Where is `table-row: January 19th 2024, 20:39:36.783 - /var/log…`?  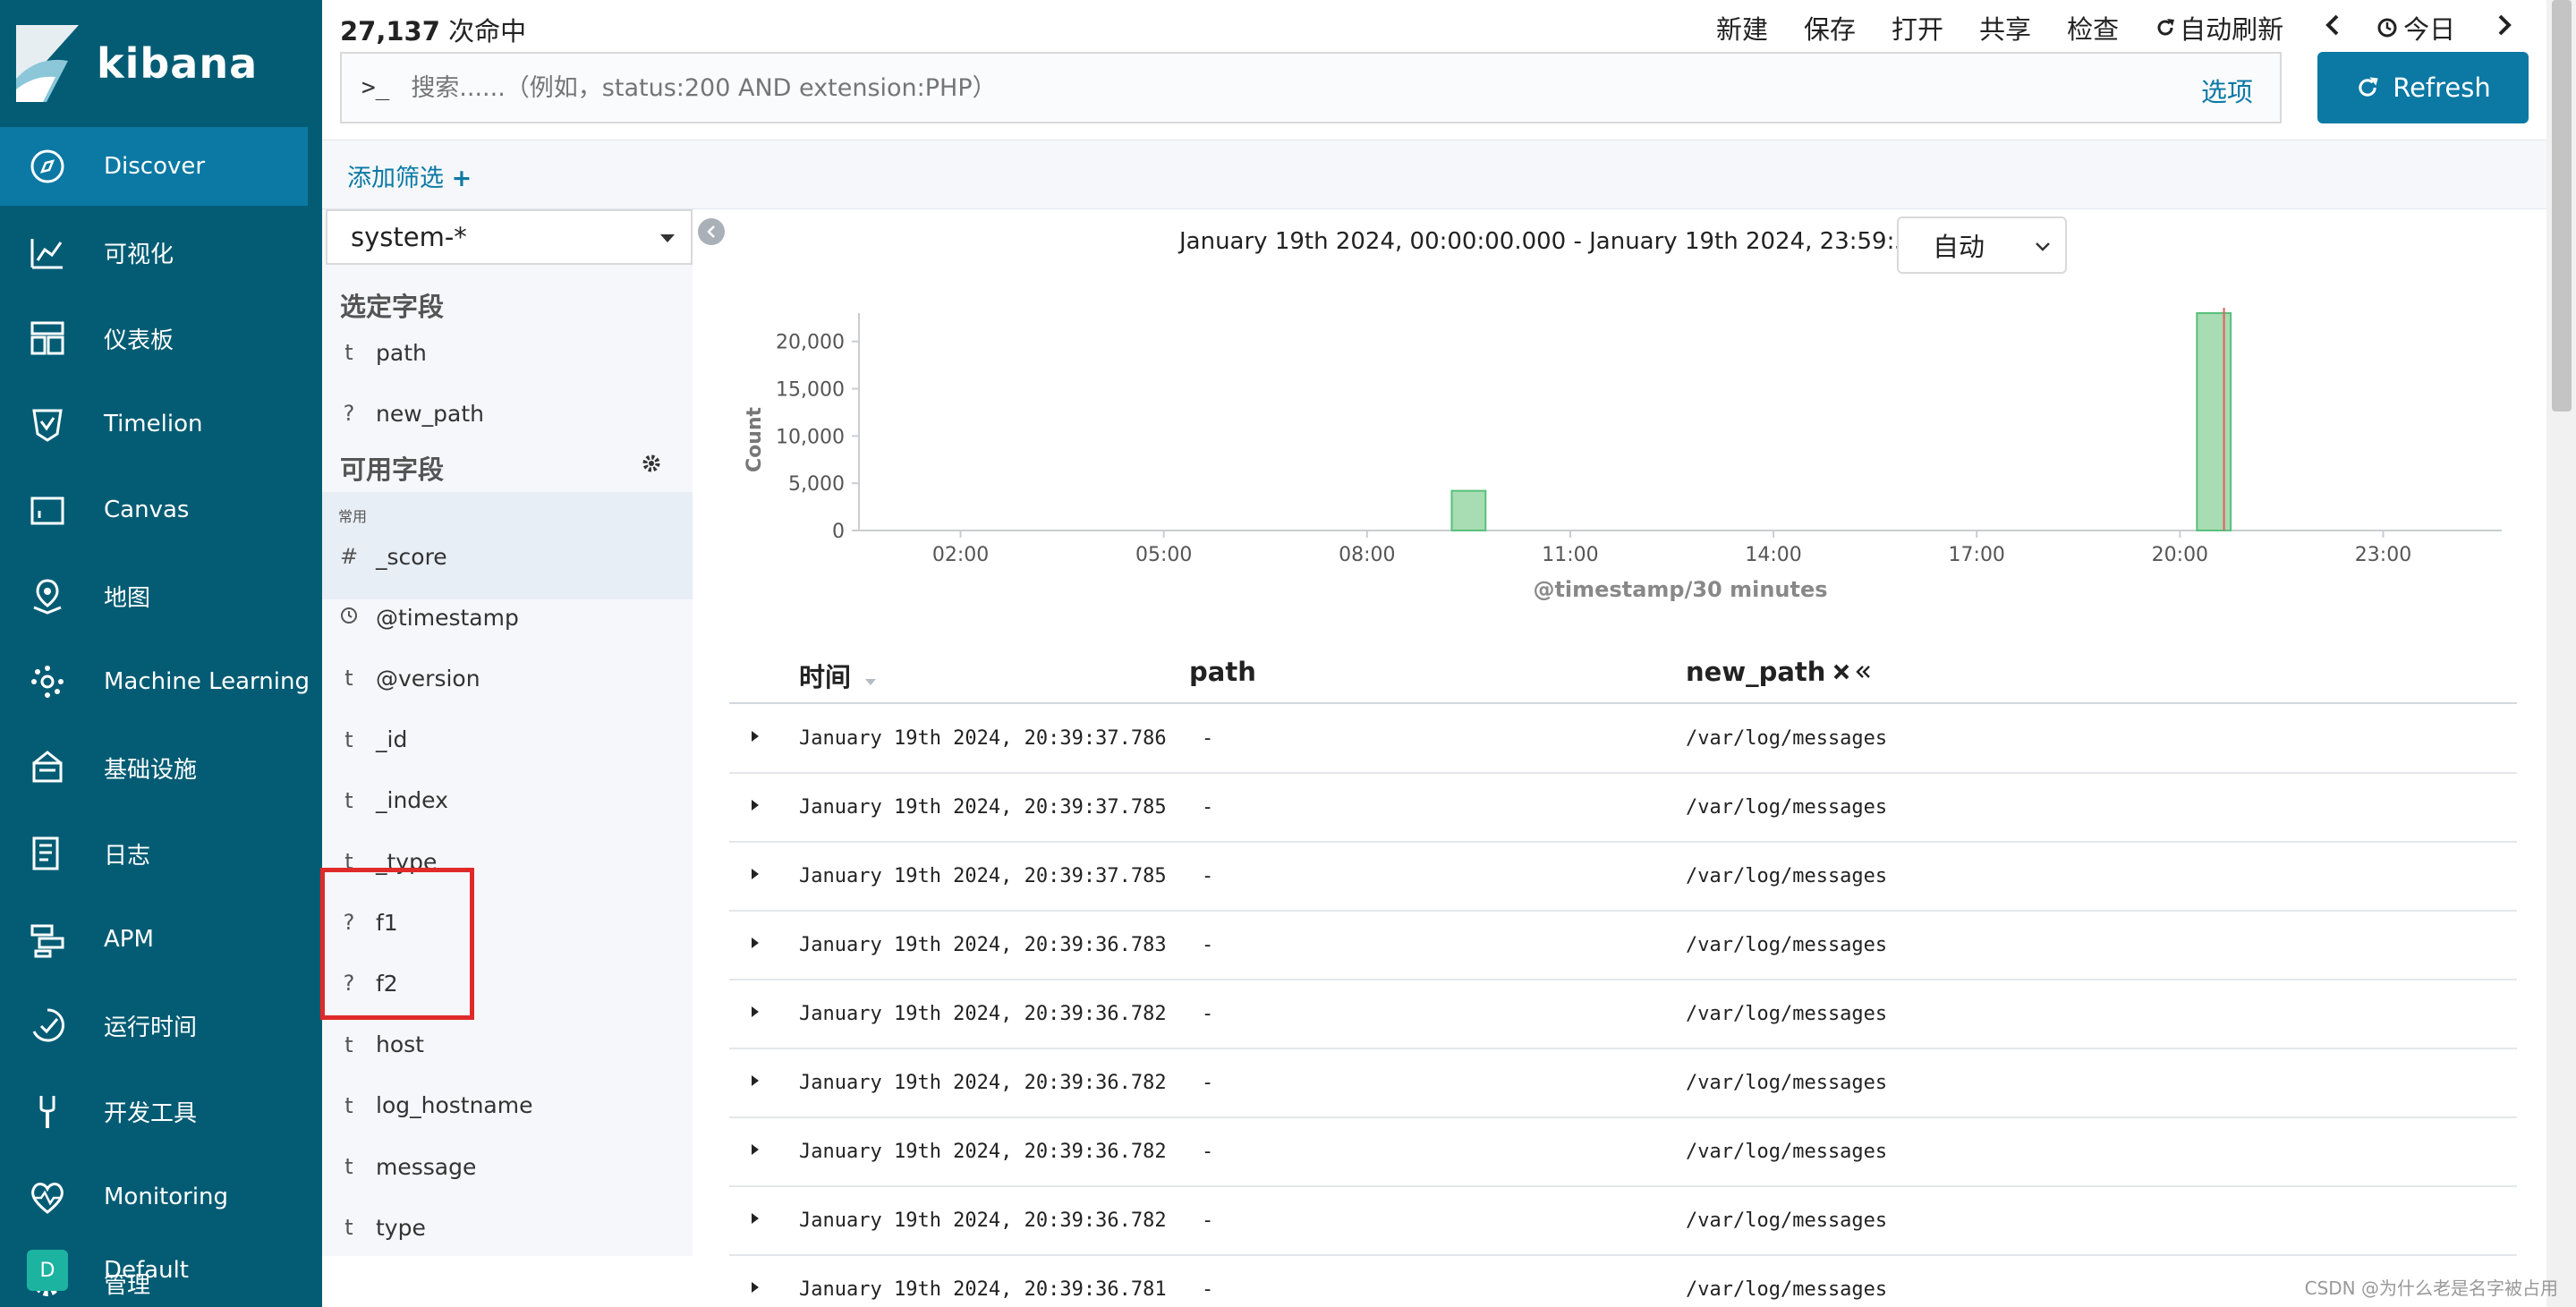
table-row: January 19th 2024, 20:39:36.783 - /var/log… is located at coordinates (1623, 946).